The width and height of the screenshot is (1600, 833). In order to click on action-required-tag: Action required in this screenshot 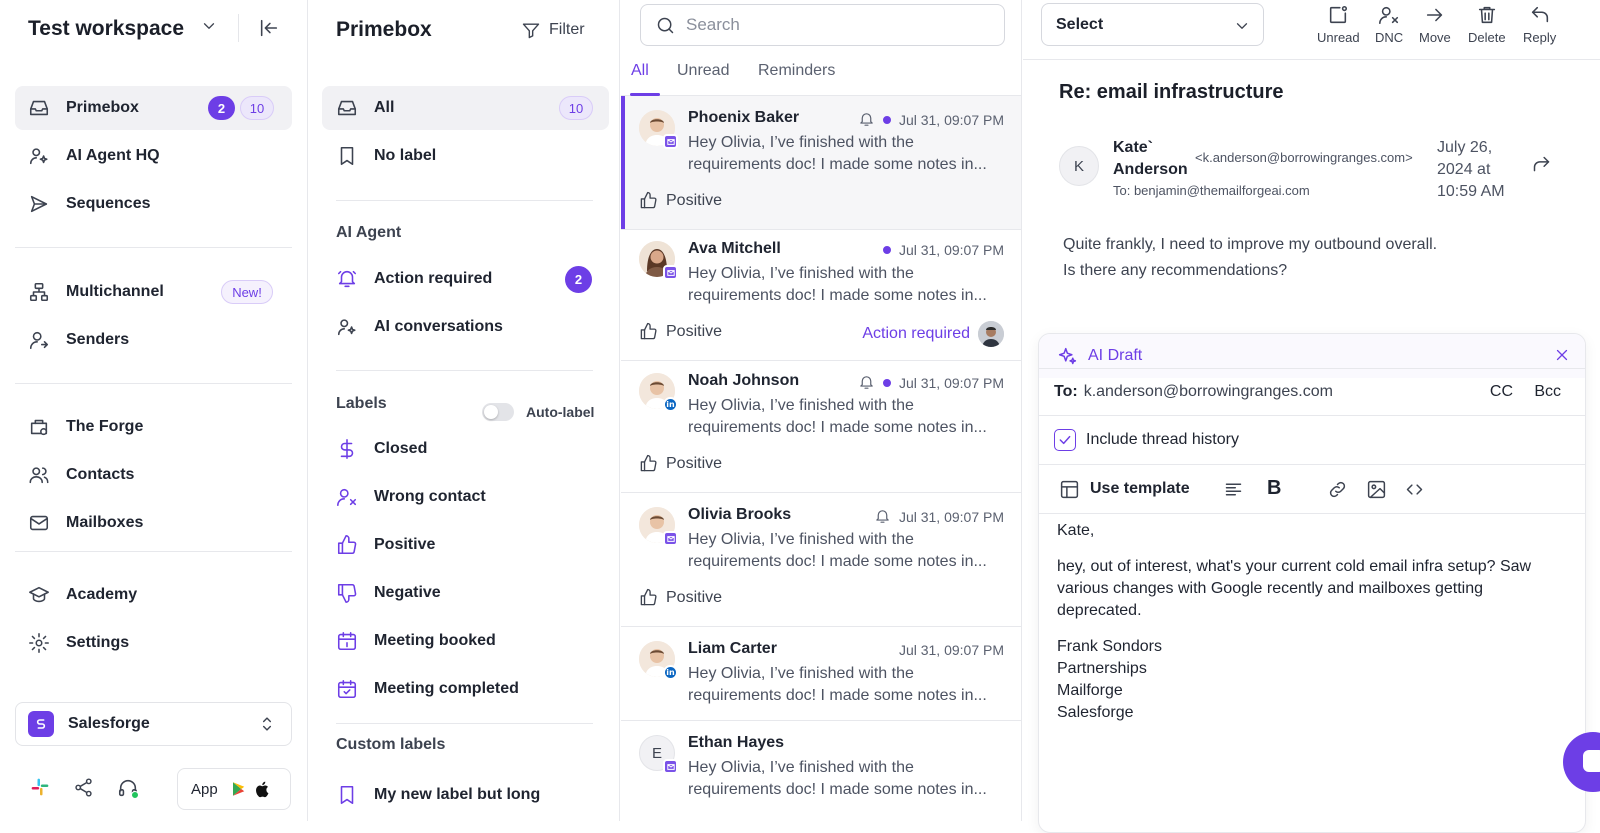, I will do `click(916, 334)`.